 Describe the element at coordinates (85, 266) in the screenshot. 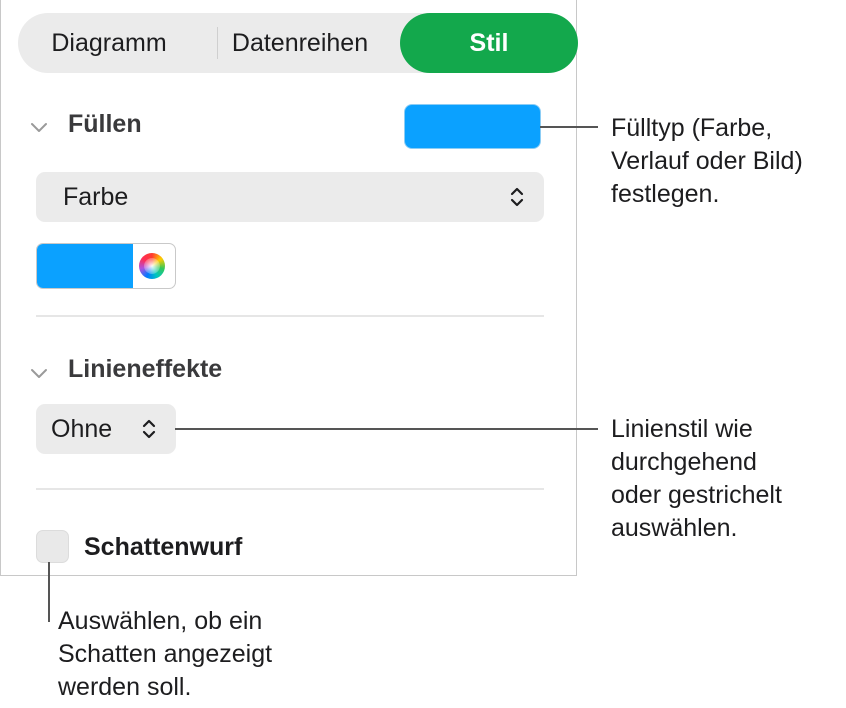

I see `color-well-swatch` at that location.